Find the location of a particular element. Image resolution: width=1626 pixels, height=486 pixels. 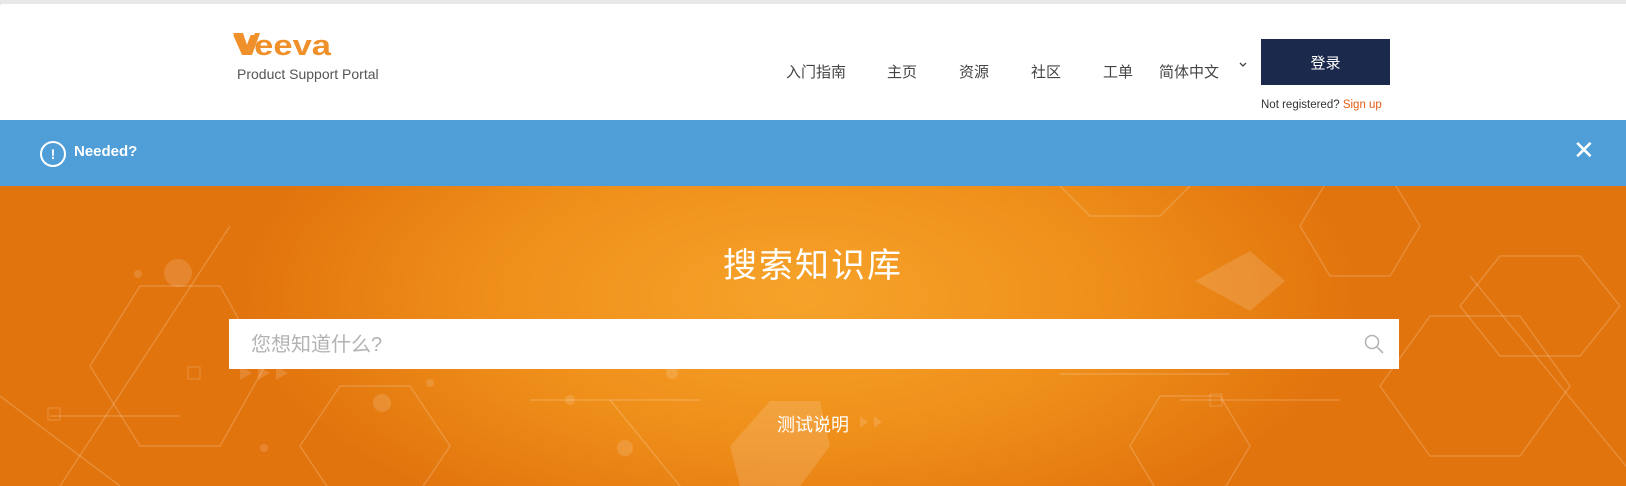

nav-item-community: 社区 is located at coordinates (1046, 71).